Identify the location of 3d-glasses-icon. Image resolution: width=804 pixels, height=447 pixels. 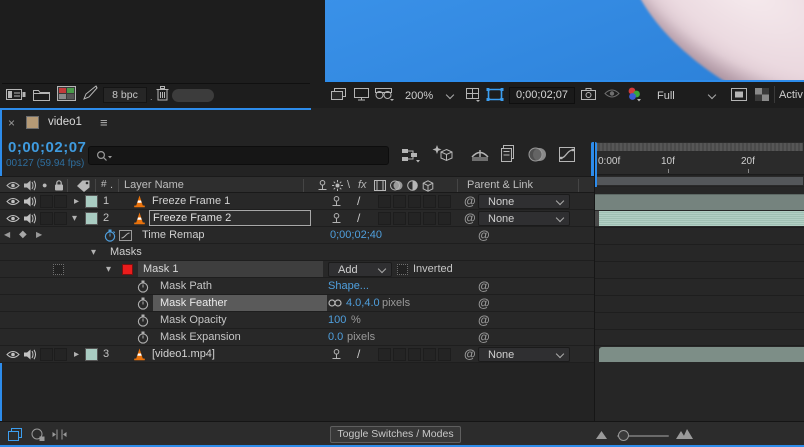
(384, 94).